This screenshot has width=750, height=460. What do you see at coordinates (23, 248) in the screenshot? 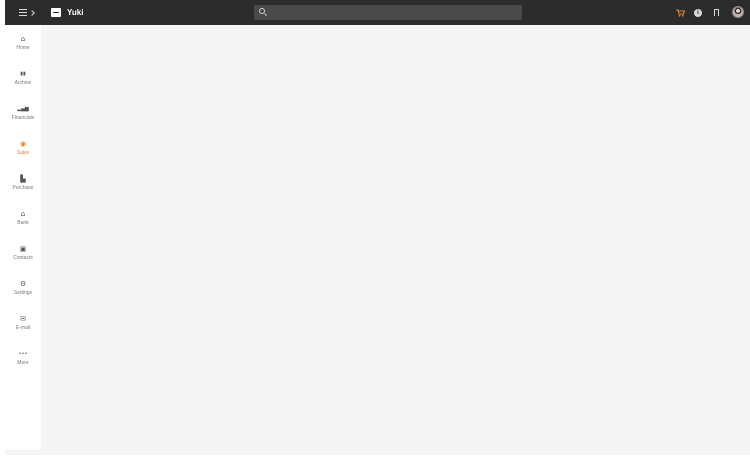
I see `contacts-icon: ▣` at bounding box center [23, 248].